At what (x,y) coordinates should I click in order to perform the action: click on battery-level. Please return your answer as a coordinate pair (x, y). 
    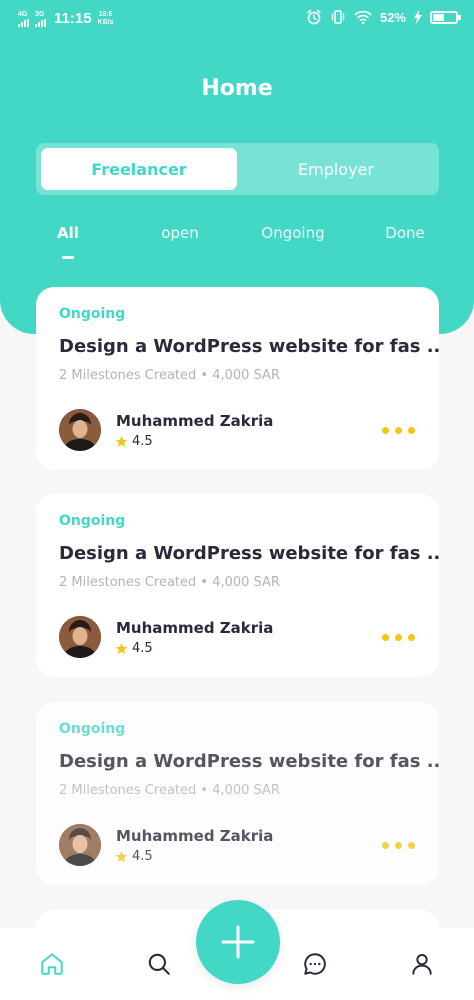
    Looking at the image, I should click on (439, 17).